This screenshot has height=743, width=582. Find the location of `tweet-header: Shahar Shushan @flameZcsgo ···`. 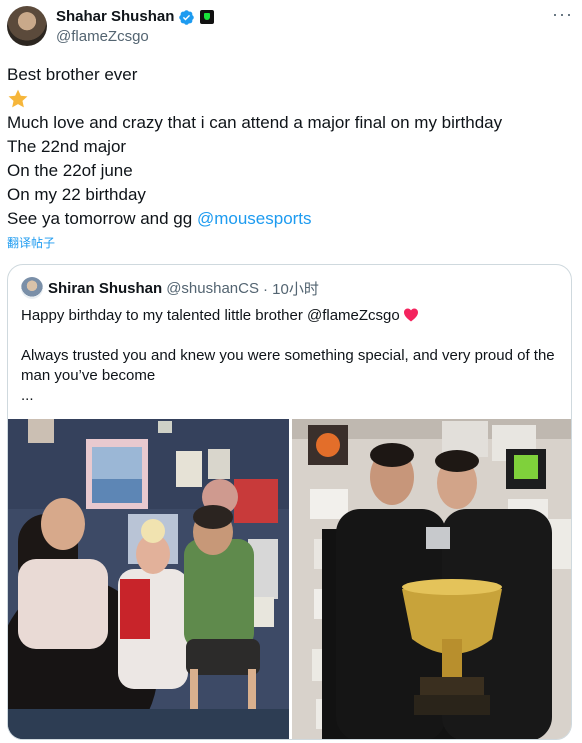

tweet-header: Shahar Shushan @flameZcsgo ··· is located at coordinates (289, 26).